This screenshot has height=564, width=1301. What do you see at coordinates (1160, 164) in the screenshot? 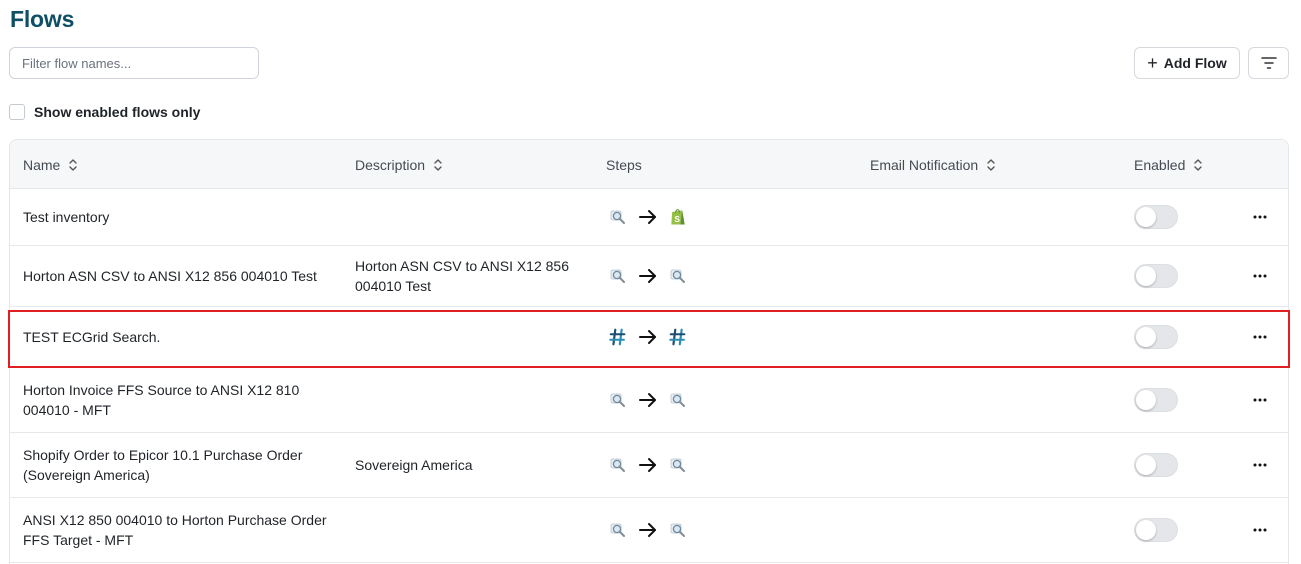
I see `column-header-enabled-label: Enabled` at bounding box center [1160, 164].